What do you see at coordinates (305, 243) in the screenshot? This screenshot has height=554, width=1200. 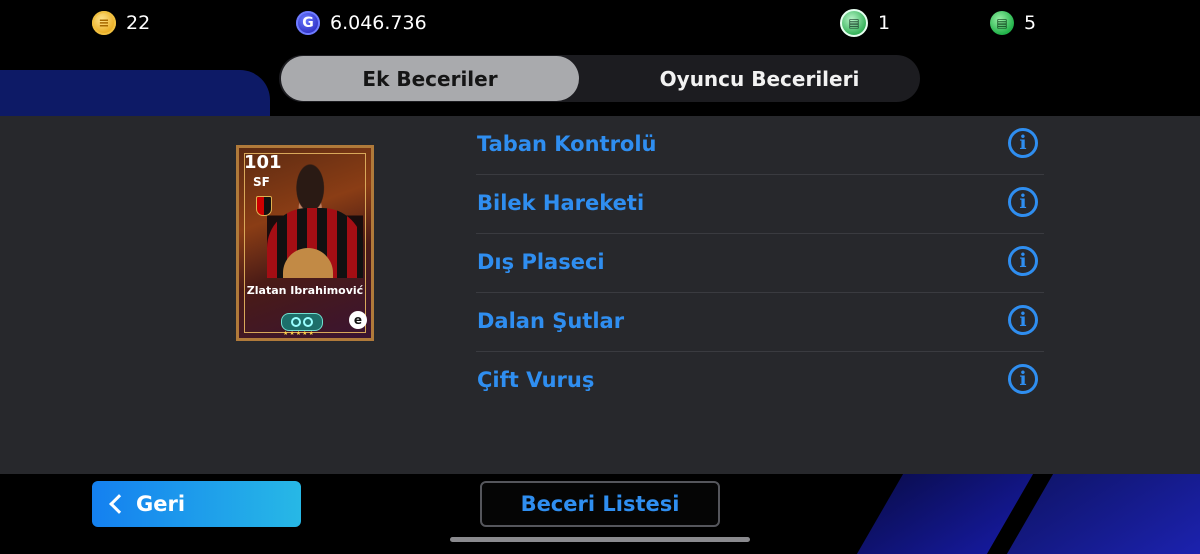 I see `player-card: 101 SF Zlatan Ibrahimović ★★★★★ e` at bounding box center [305, 243].